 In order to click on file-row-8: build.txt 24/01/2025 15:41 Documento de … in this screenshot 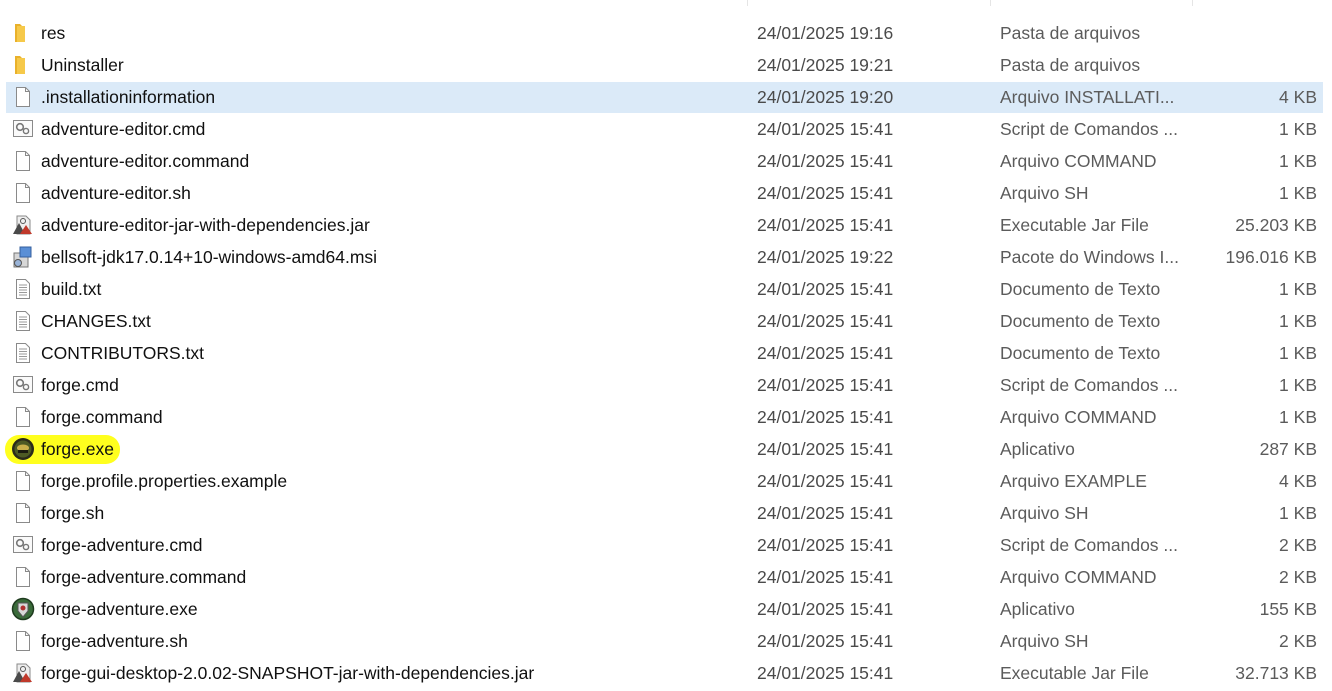, I will do `click(666, 289)`.